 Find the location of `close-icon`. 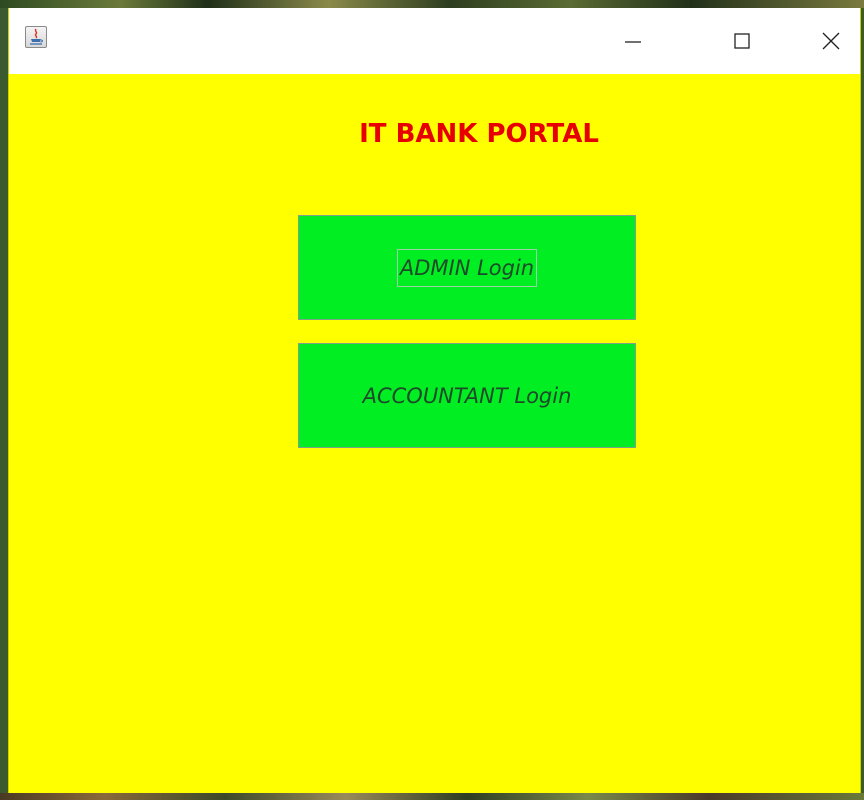

close-icon is located at coordinates (831, 41).